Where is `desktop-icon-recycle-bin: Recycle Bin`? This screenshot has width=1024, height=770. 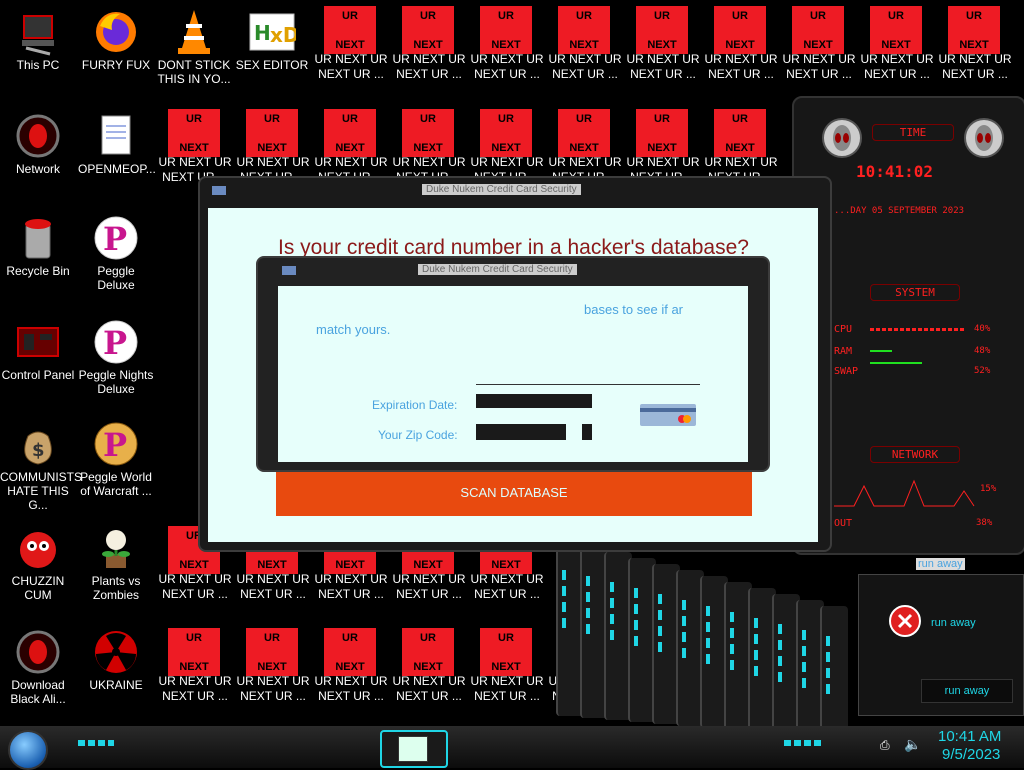 desktop-icon-recycle-bin: Recycle Bin is located at coordinates (38, 246).